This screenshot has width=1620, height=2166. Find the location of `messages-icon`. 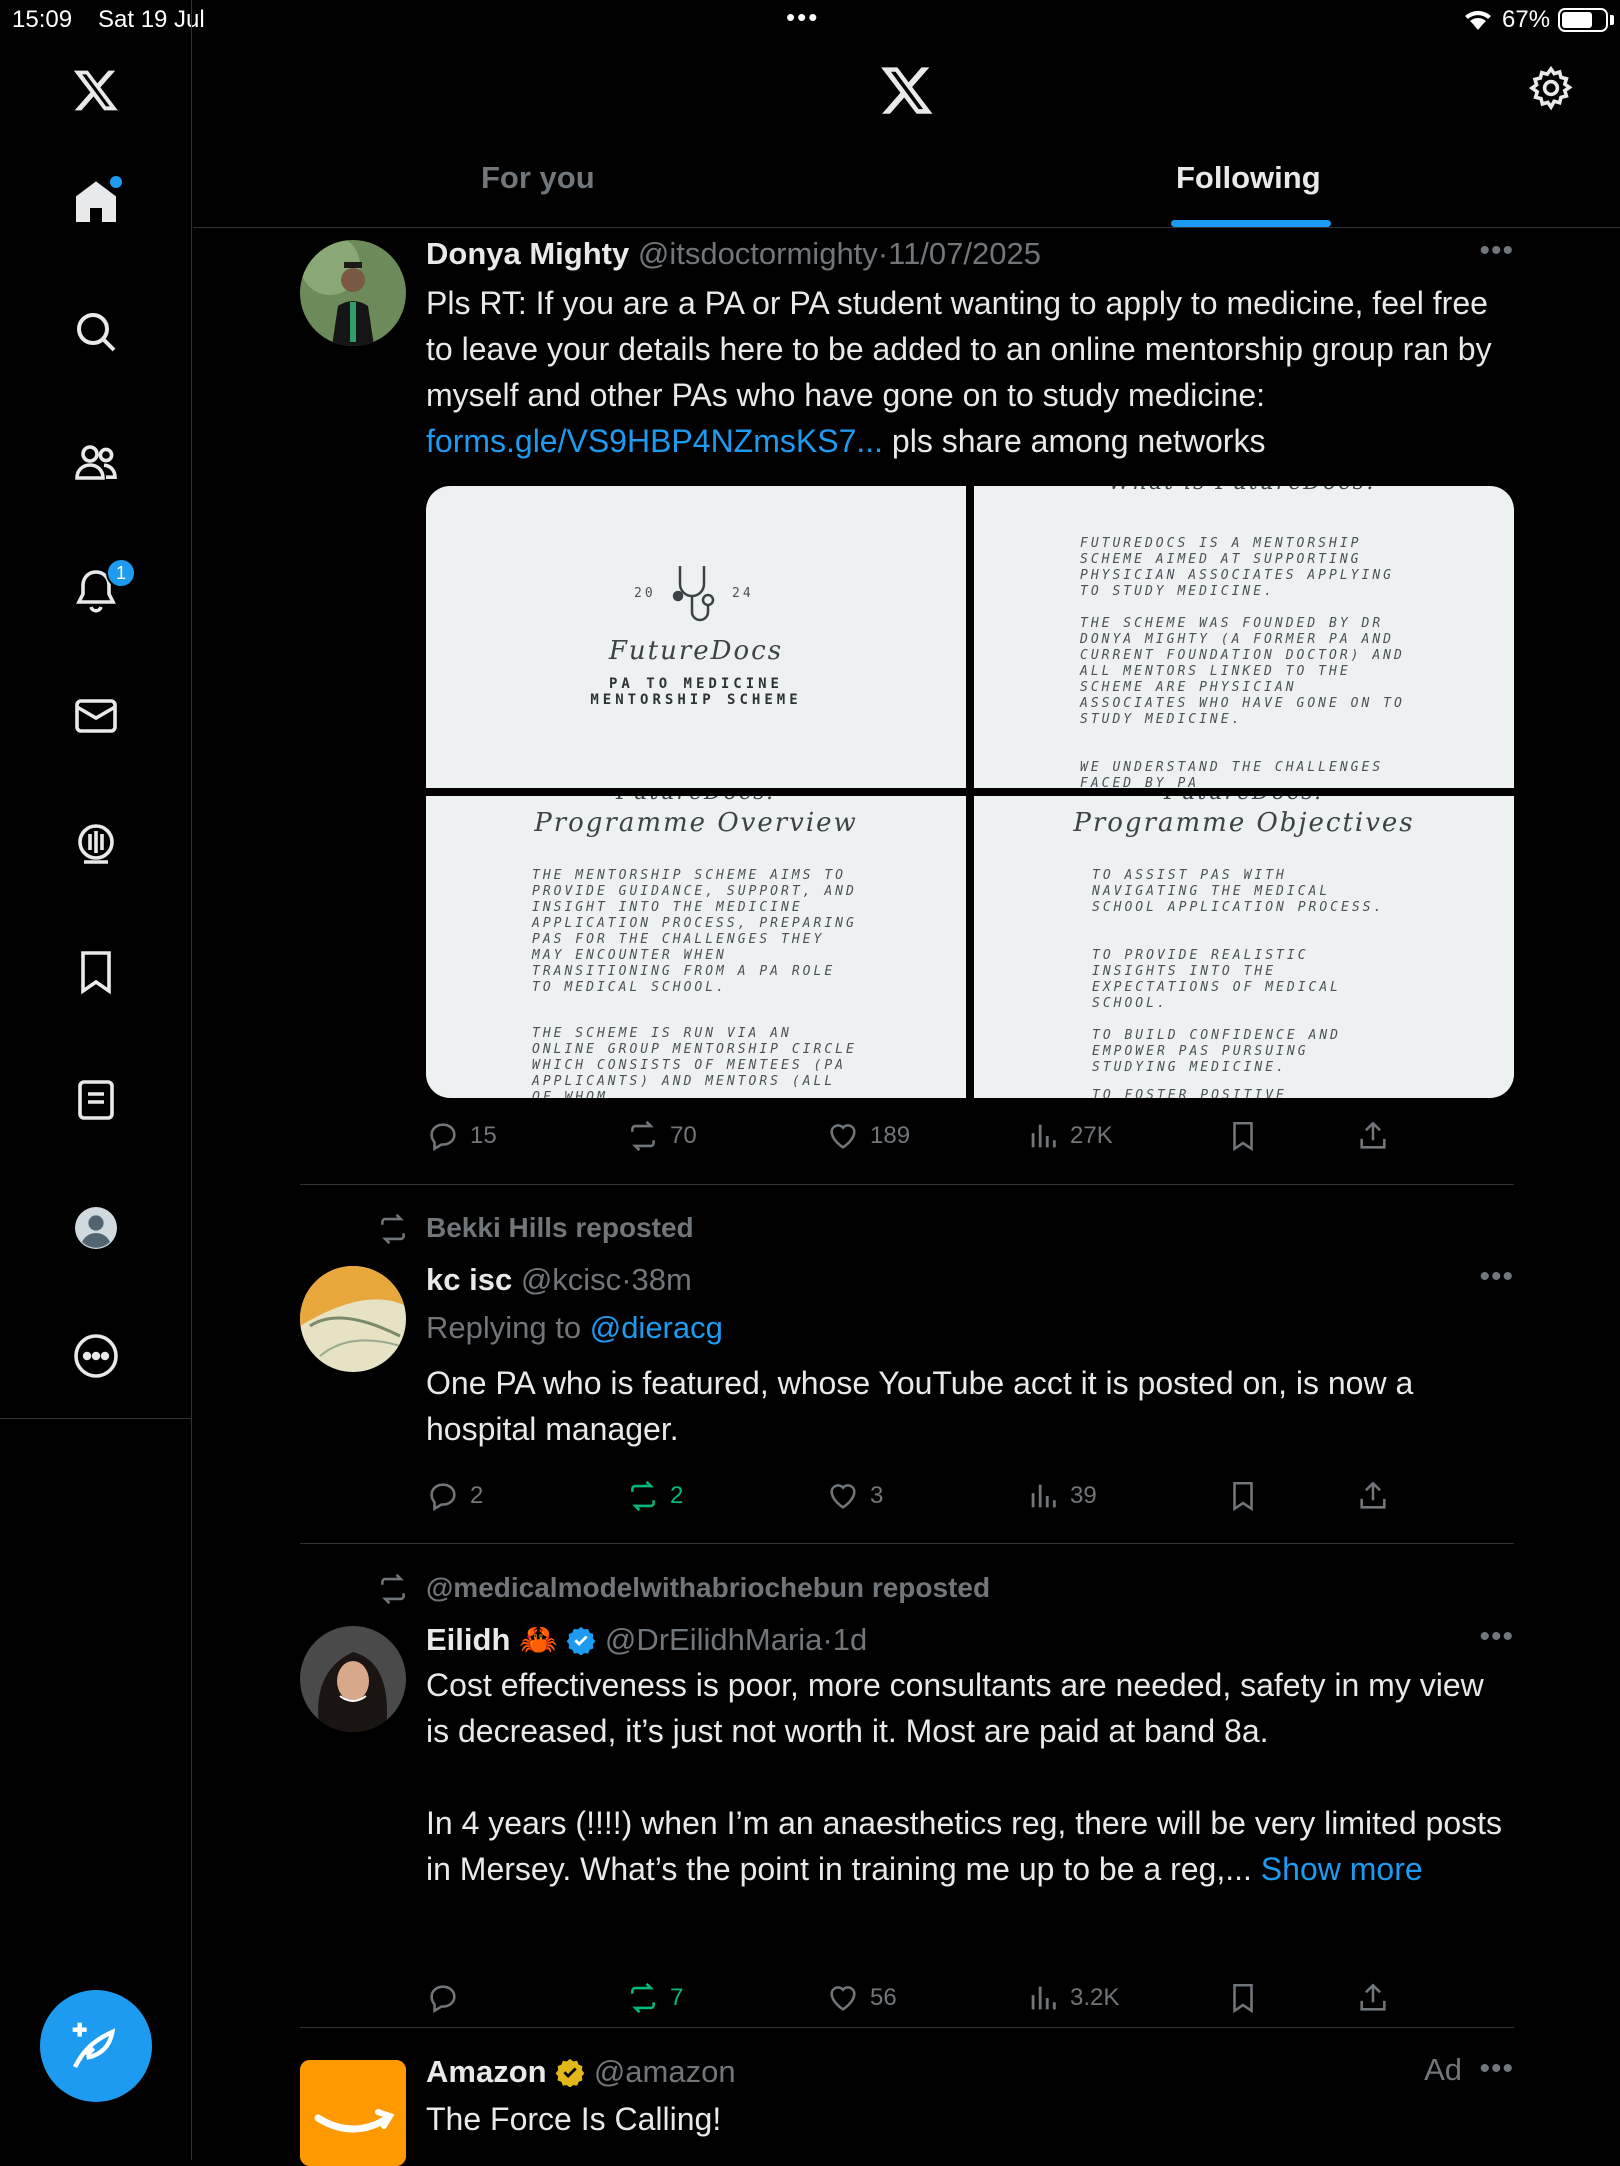

messages-icon is located at coordinates (96, 716).